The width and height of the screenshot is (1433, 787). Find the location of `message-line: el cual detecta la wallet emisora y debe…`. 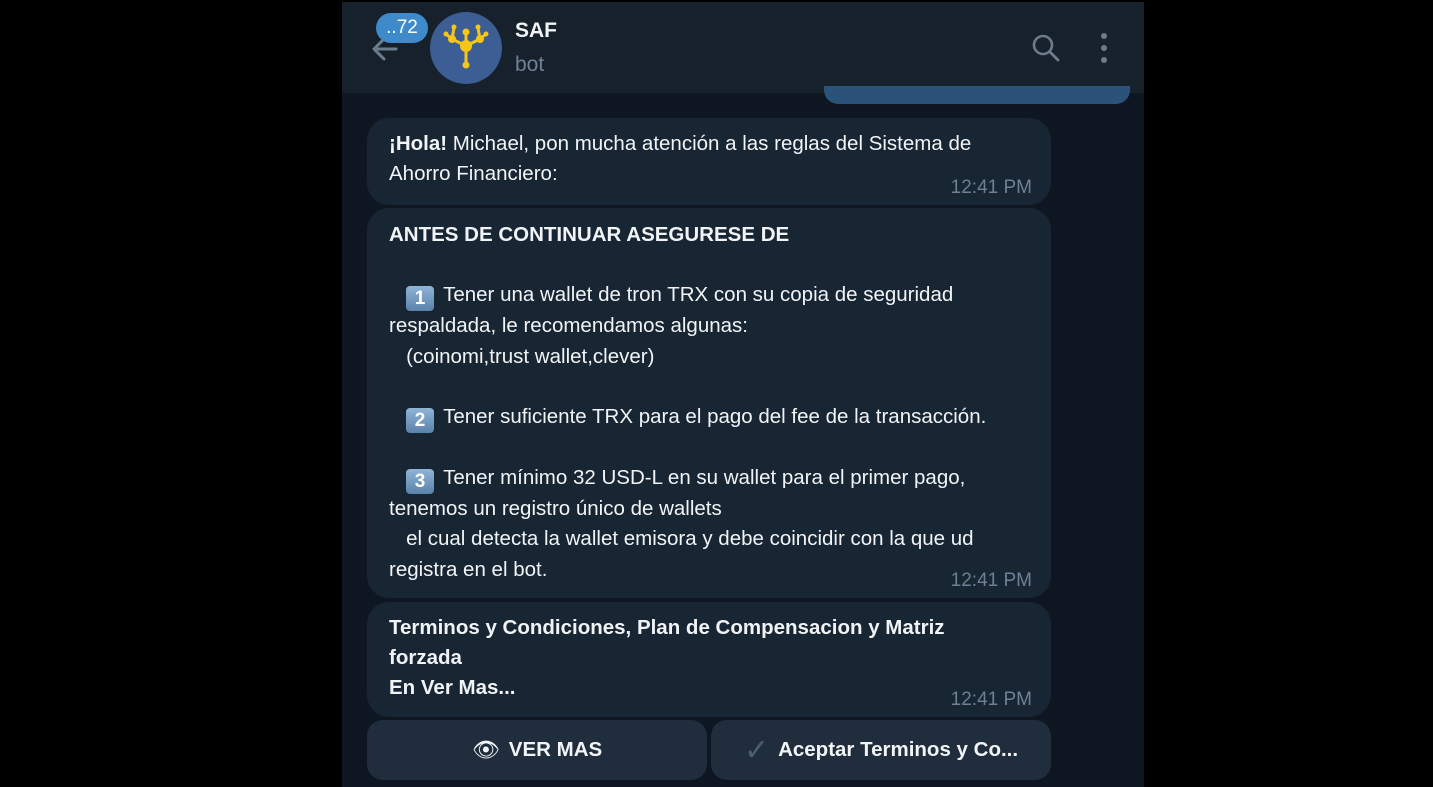

message-line: el cual detecta la wallet emisora y debe… is located at coordinates (681, 539).